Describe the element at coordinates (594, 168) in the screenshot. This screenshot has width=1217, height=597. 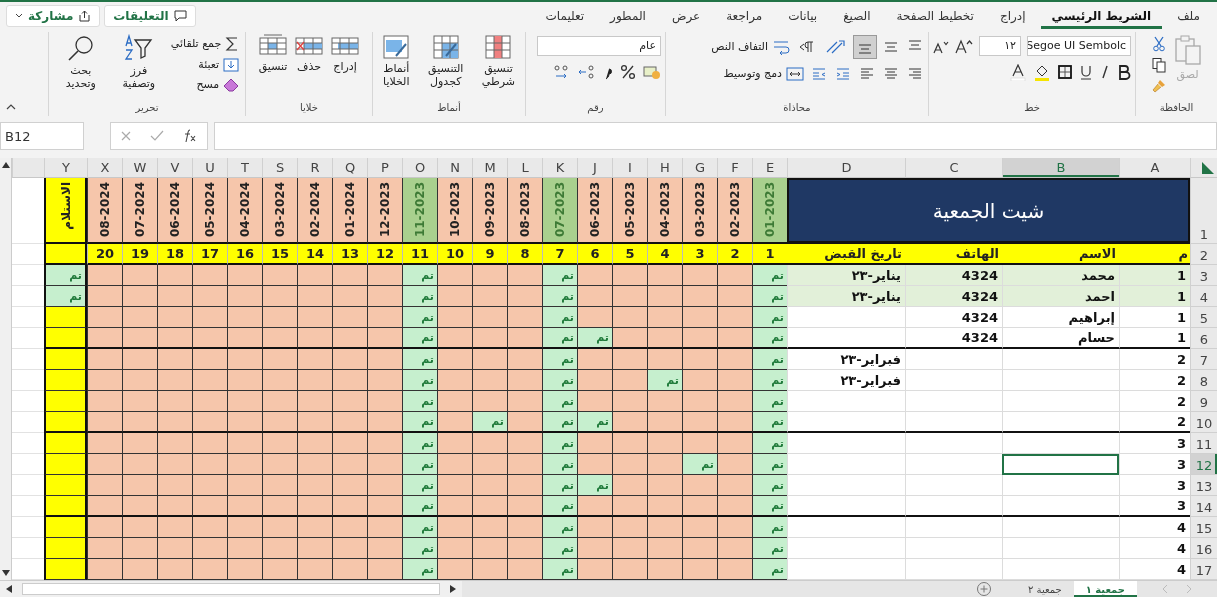
I see `column-header: J` at that location.